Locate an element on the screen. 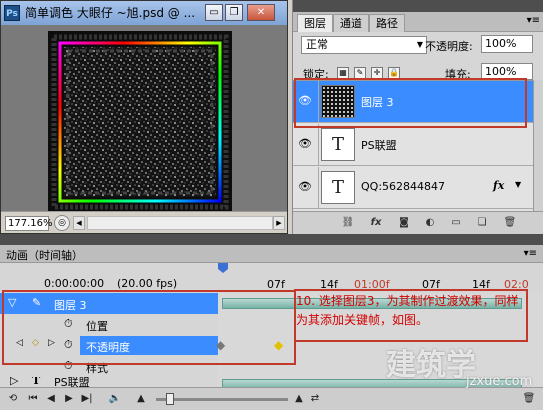 This screenshot has height=410, width=543. zoom-field: 177.16% is located at coordinates (29, 223).